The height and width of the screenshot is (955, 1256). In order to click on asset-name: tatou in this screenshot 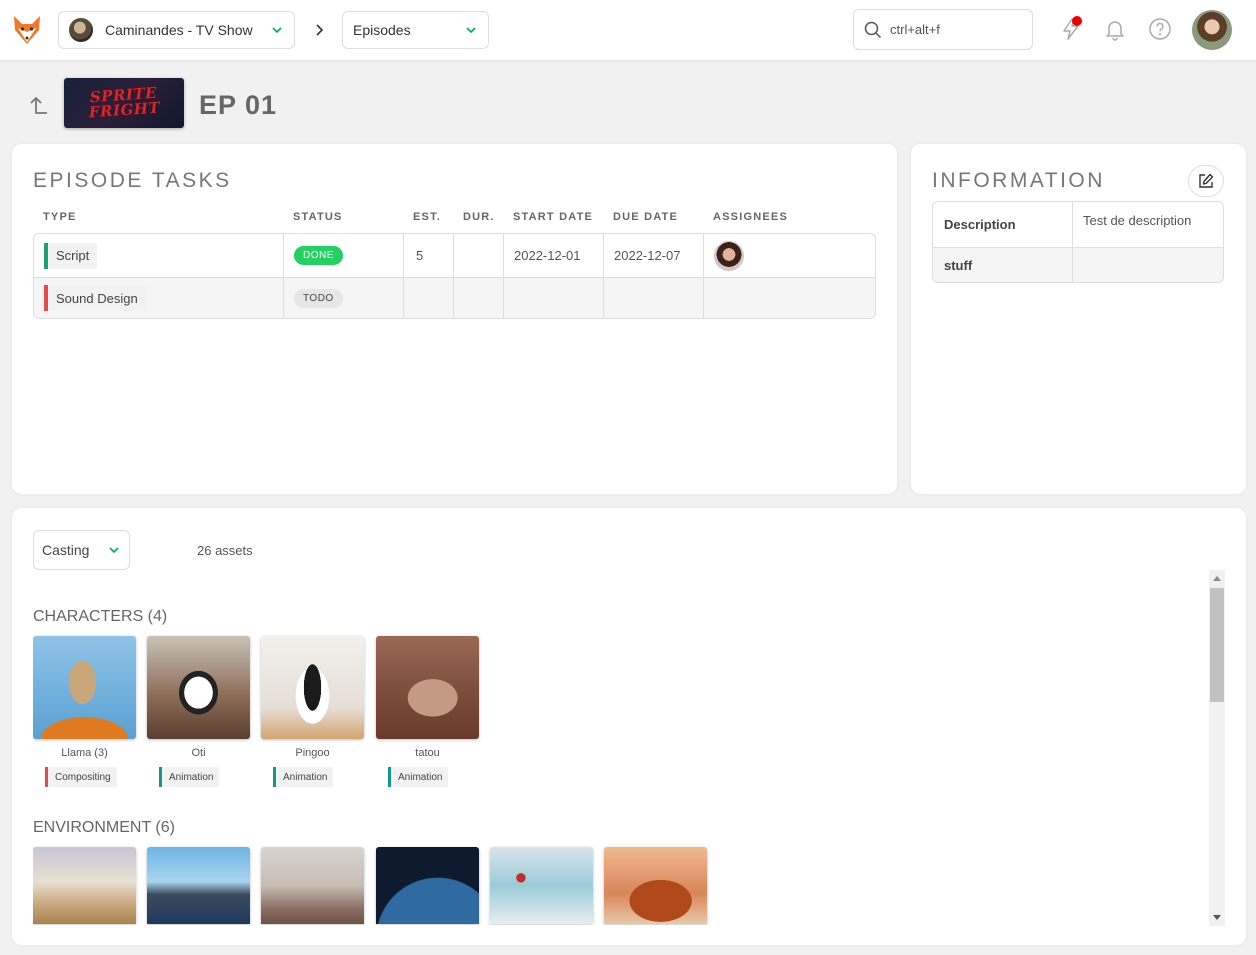, I will do `click(427, 753)`.